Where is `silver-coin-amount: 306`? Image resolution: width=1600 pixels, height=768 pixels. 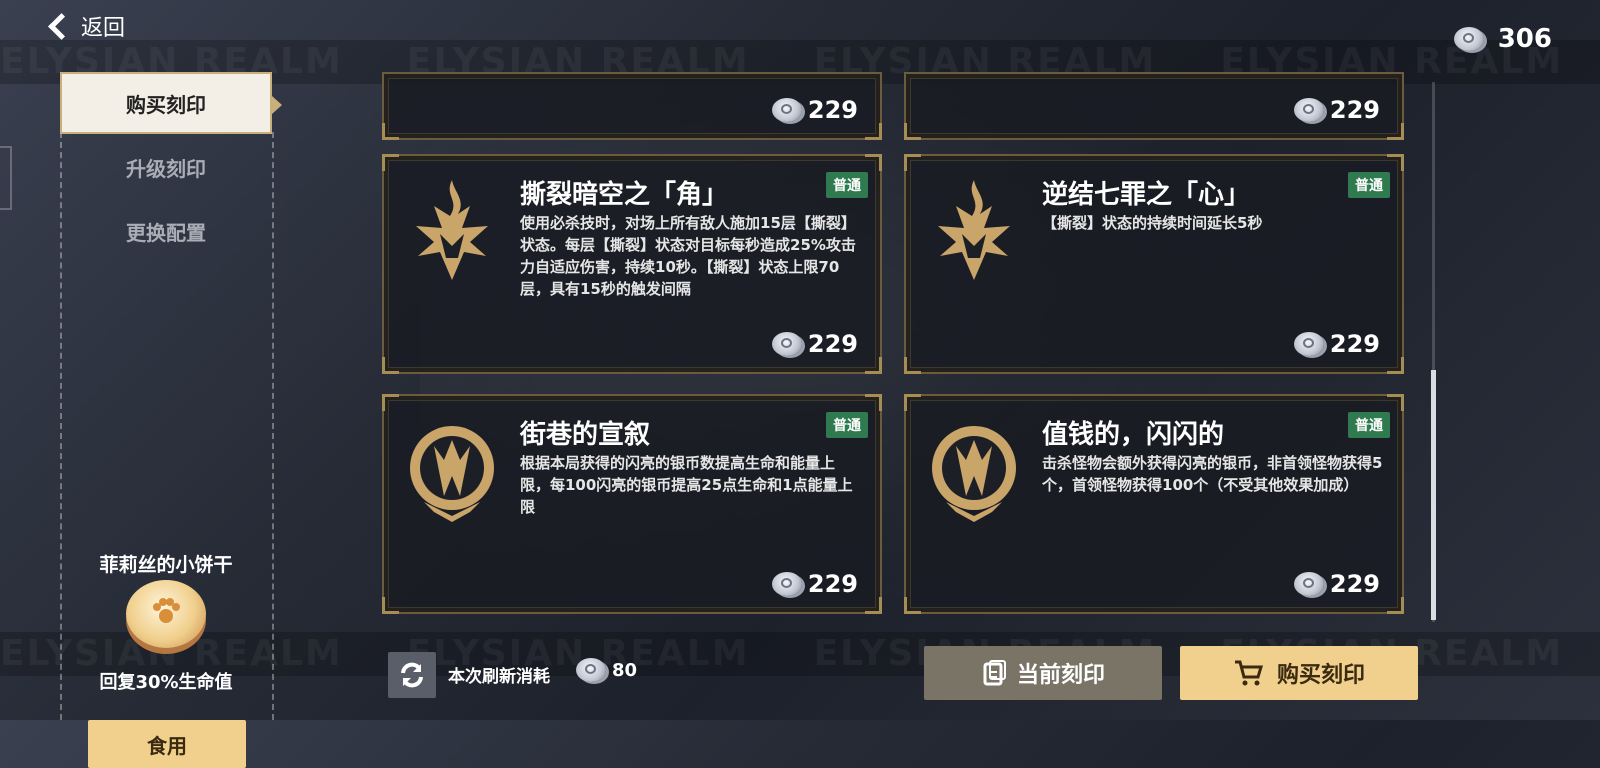
silver-coin-amount: 306 is located at coordinates (1524, 39).